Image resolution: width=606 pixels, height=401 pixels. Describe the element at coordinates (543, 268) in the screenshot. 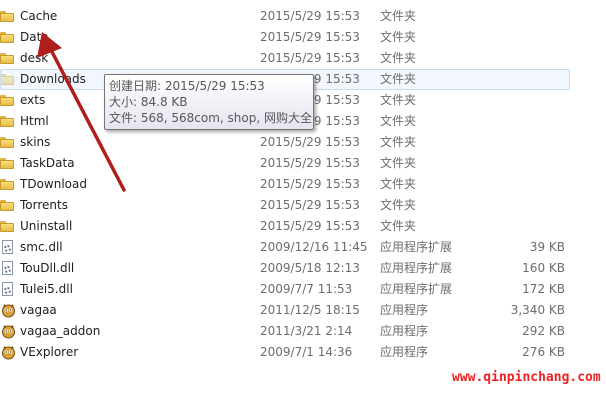

I see `file-size: 160 KB` at that location.